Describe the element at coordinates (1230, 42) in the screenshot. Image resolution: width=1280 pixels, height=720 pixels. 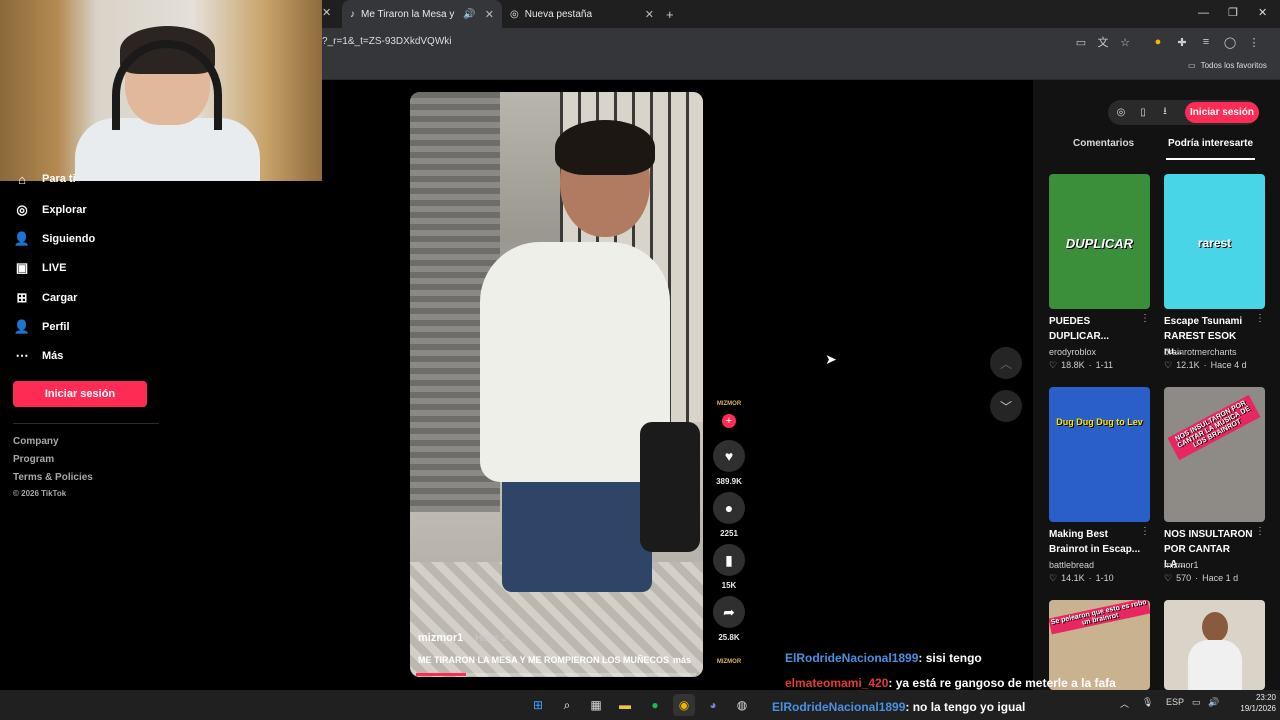
I see `account-icon: ◯` at that location.